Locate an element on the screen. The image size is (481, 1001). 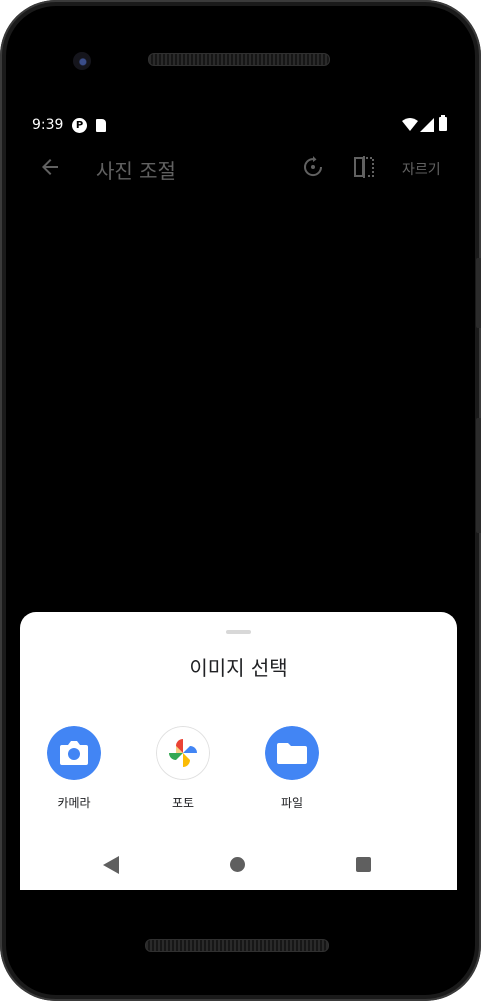
back-arrow-icon is located at coordinates (50, 167).